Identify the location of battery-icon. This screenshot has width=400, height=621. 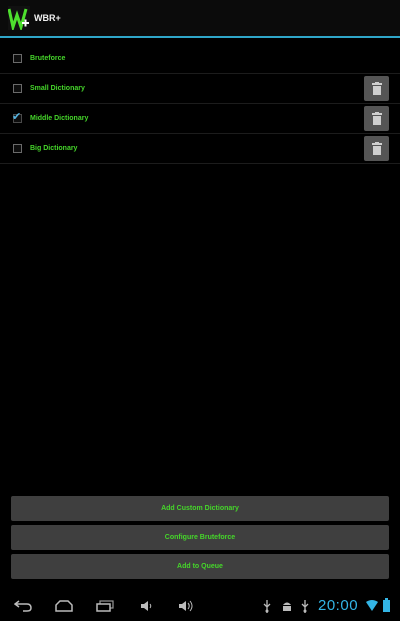
(386, 605).